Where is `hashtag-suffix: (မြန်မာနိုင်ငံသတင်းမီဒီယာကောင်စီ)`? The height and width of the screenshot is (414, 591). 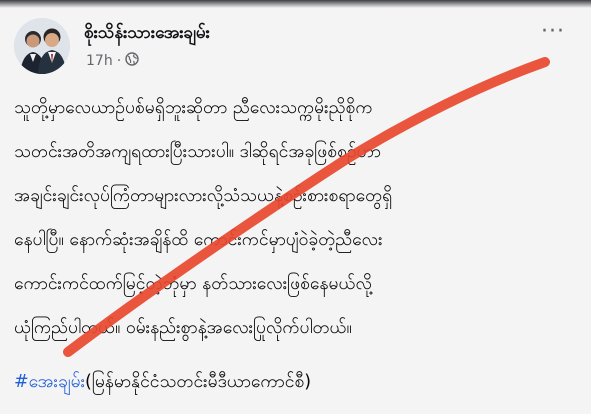
hashtag-suffix: (မြန်မာနိုင်ငံသတင်းမီဒီယာကောင်စီ) is located at coordinates (198, 382).